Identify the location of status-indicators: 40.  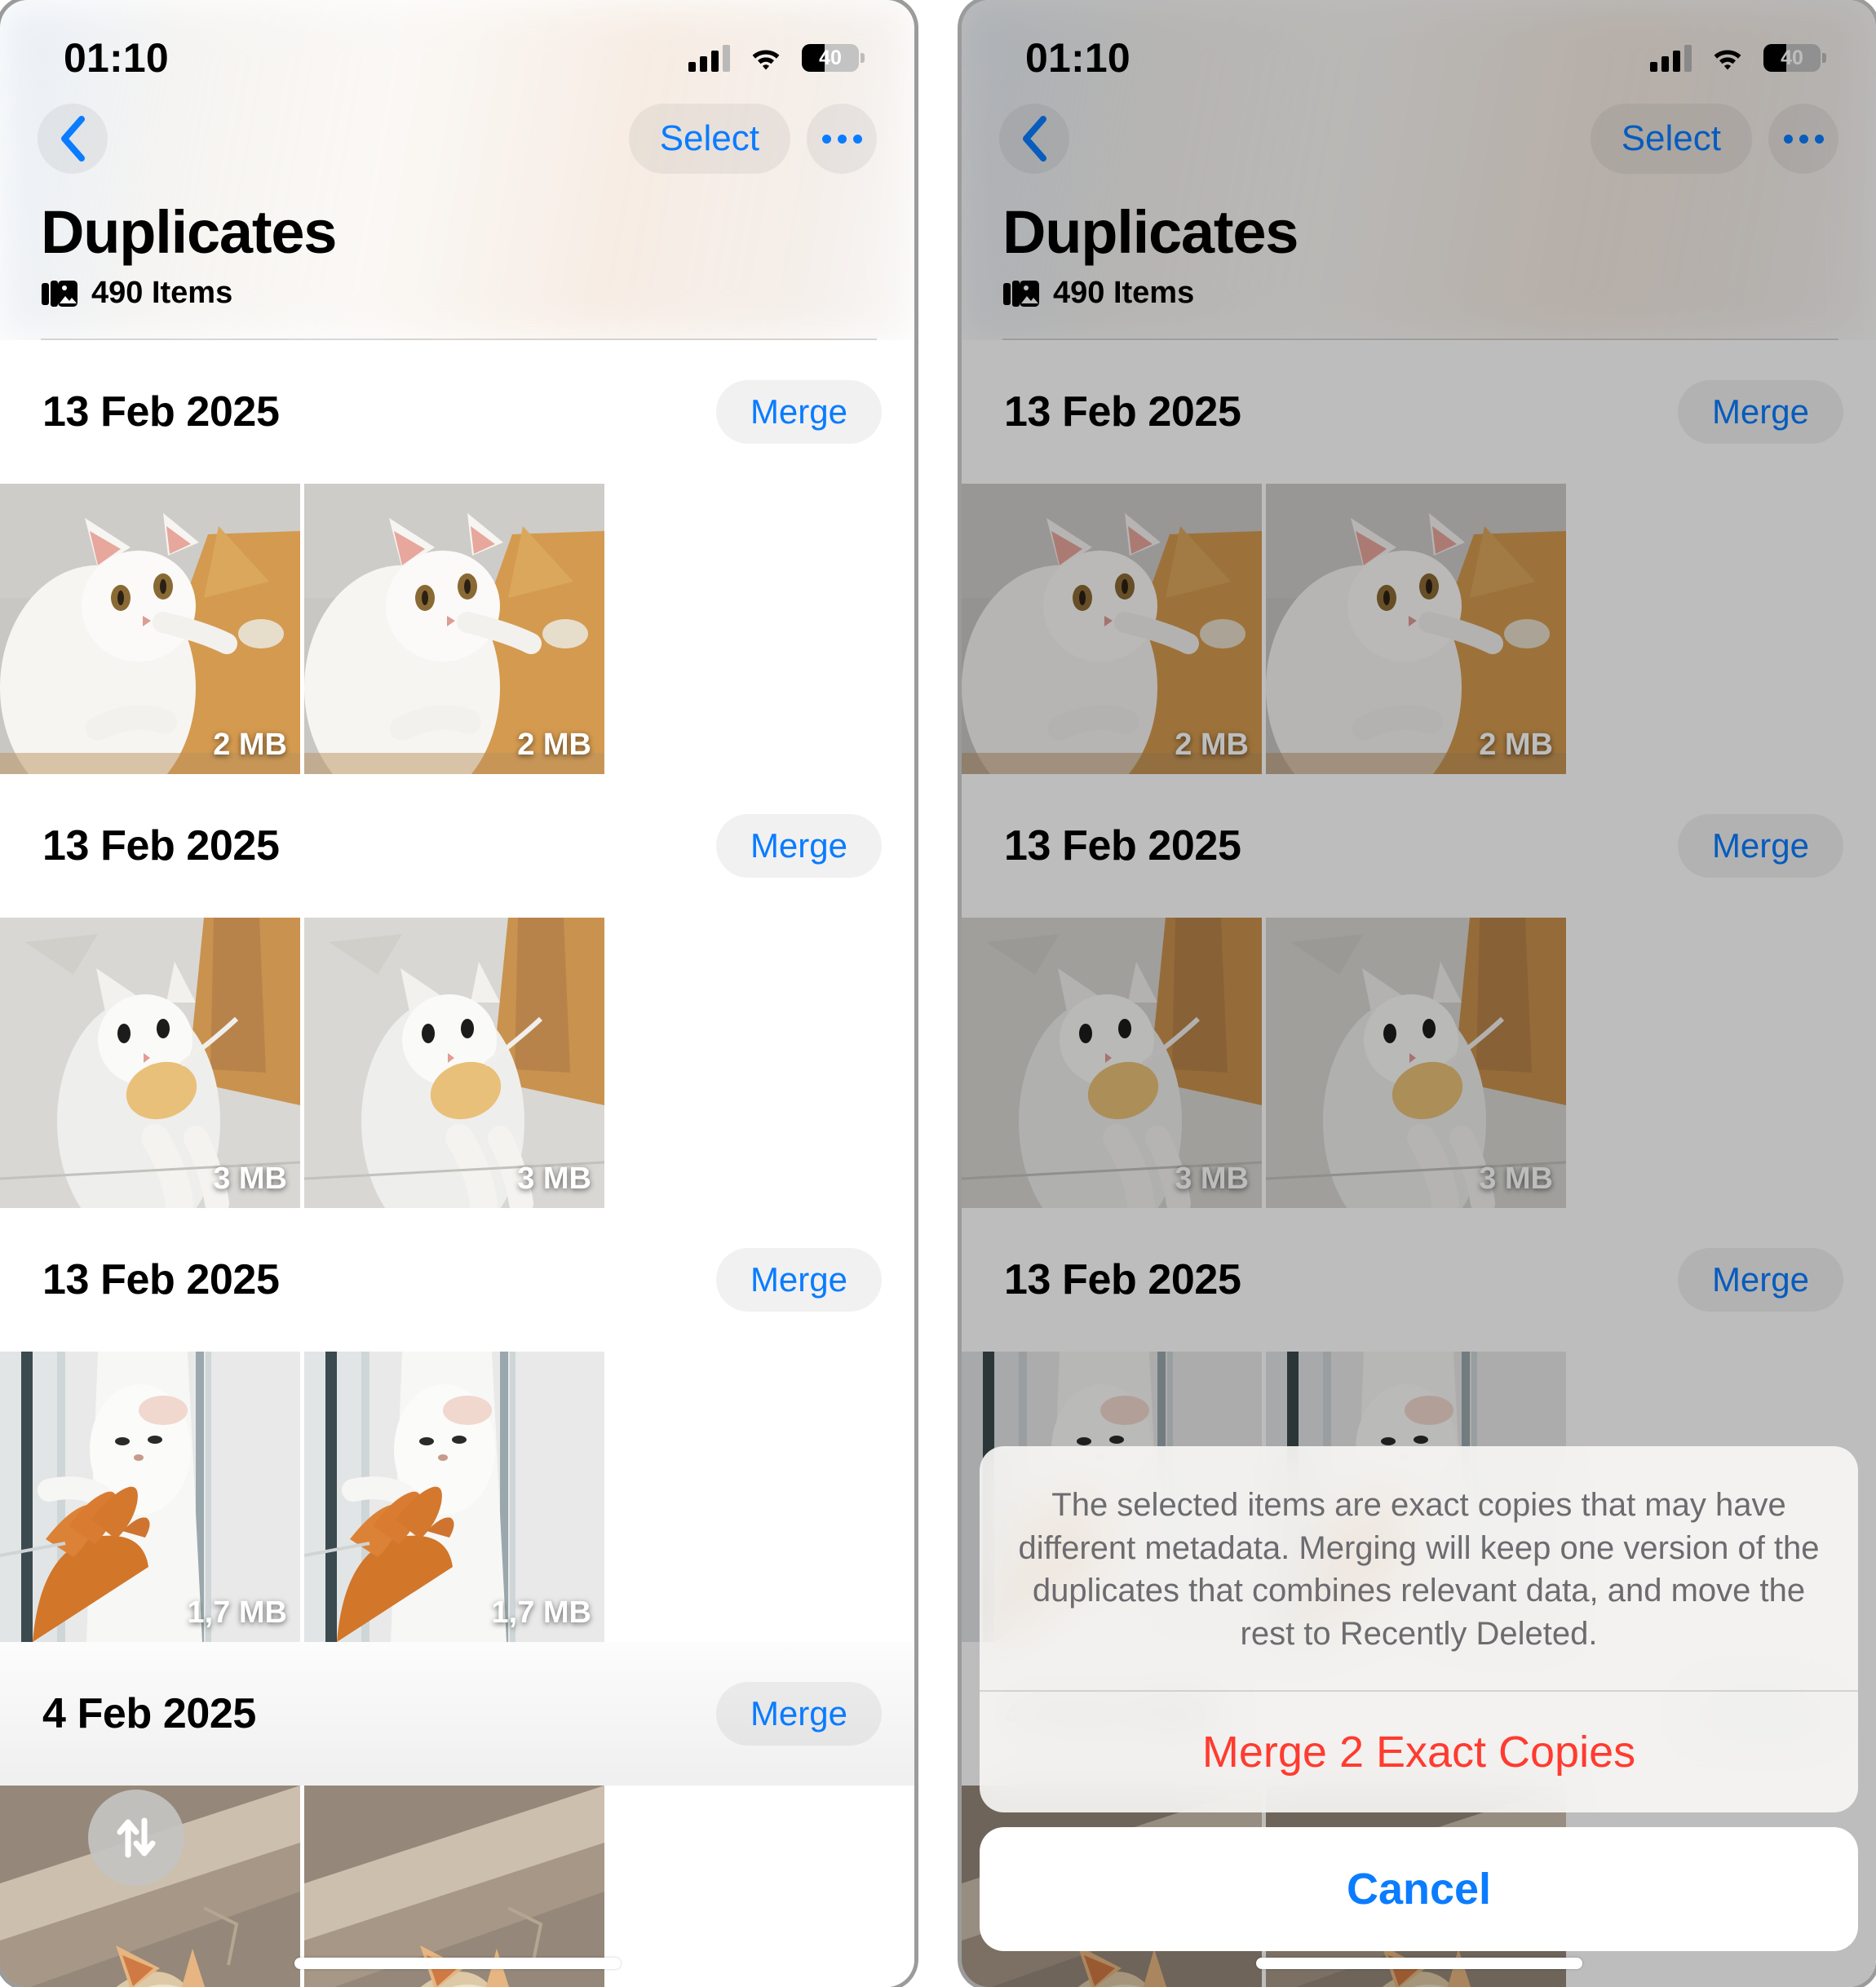
(776, 58).